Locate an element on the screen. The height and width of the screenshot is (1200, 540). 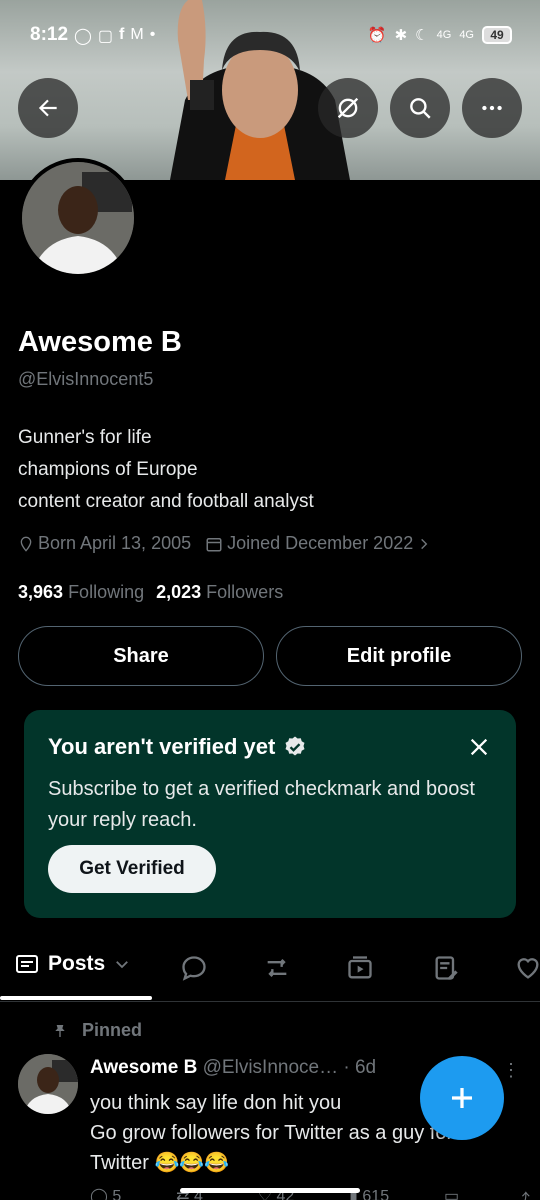
battery-icon: 49 is located at coordinates (497, 35).